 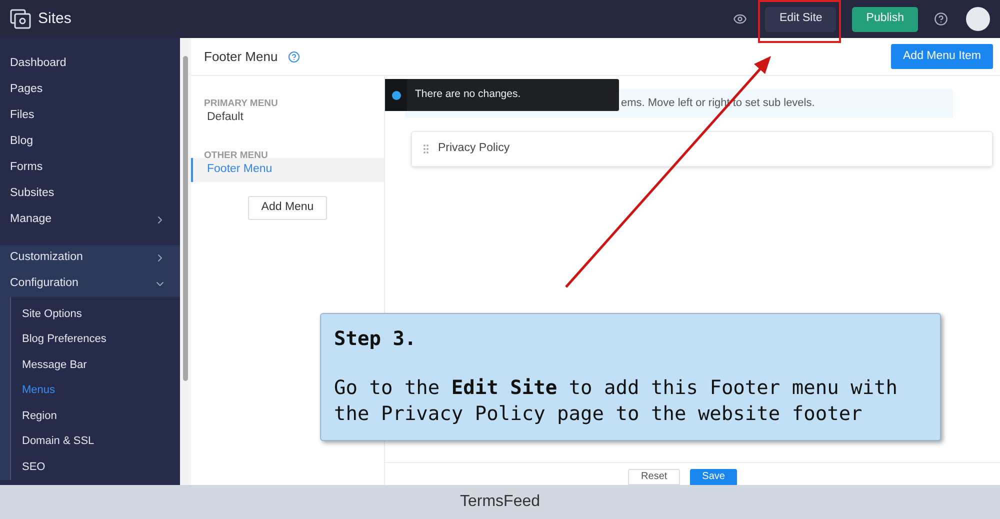 I want to click on callout-title: Step 3., so click(x=376, y=339).